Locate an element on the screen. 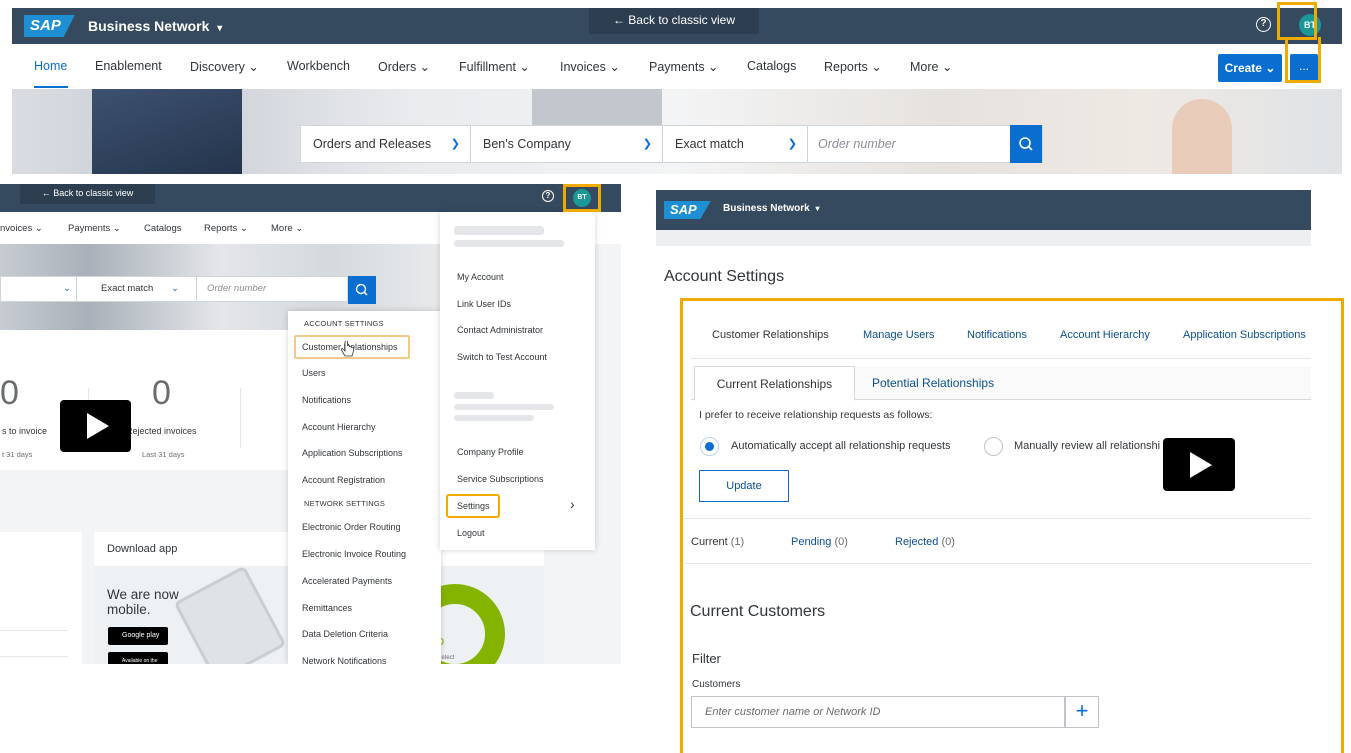  match-value-small: Exact match is located at coordinates (127, 288).